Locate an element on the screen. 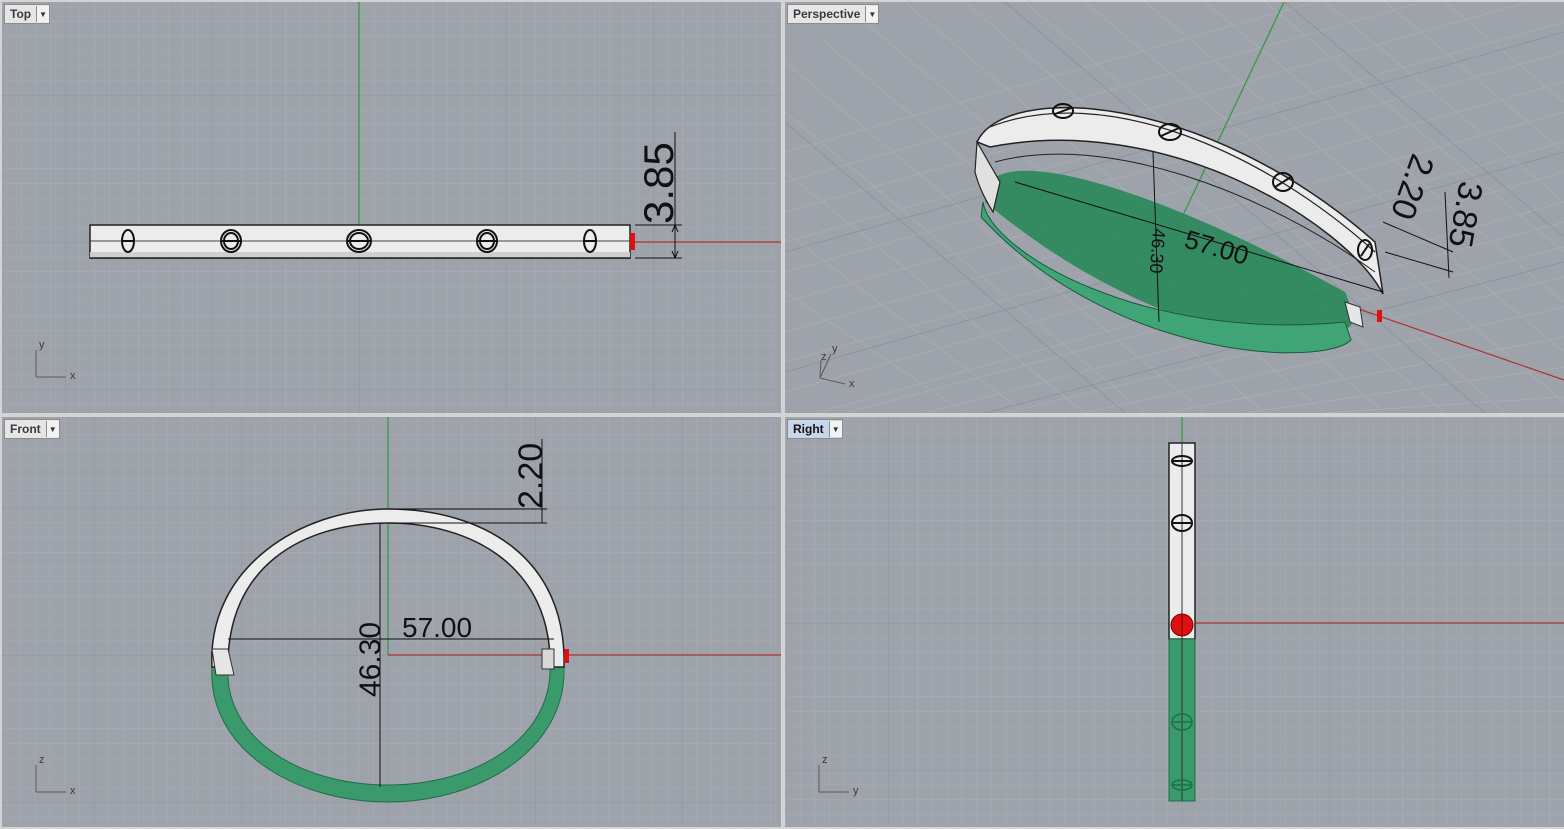 This screenshot has height=829, width=1564. viewport-tab-label: Top is located at coordinates (21, 14).